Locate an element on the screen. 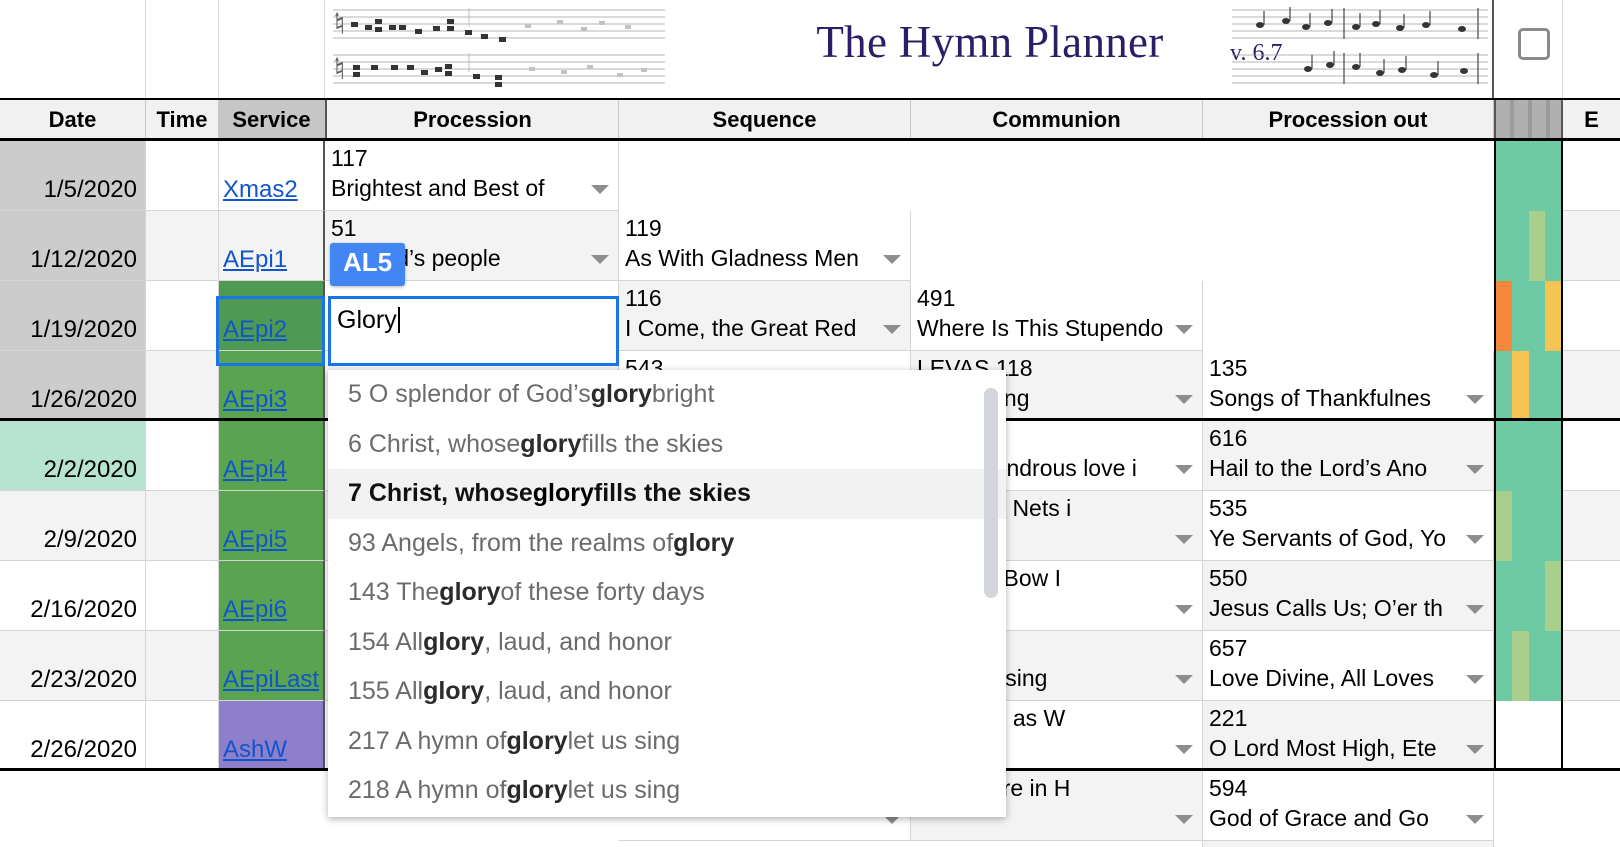 The image size is (1620, 847). cell-date: 2/16/2020 is located at coordinates (73, 596).